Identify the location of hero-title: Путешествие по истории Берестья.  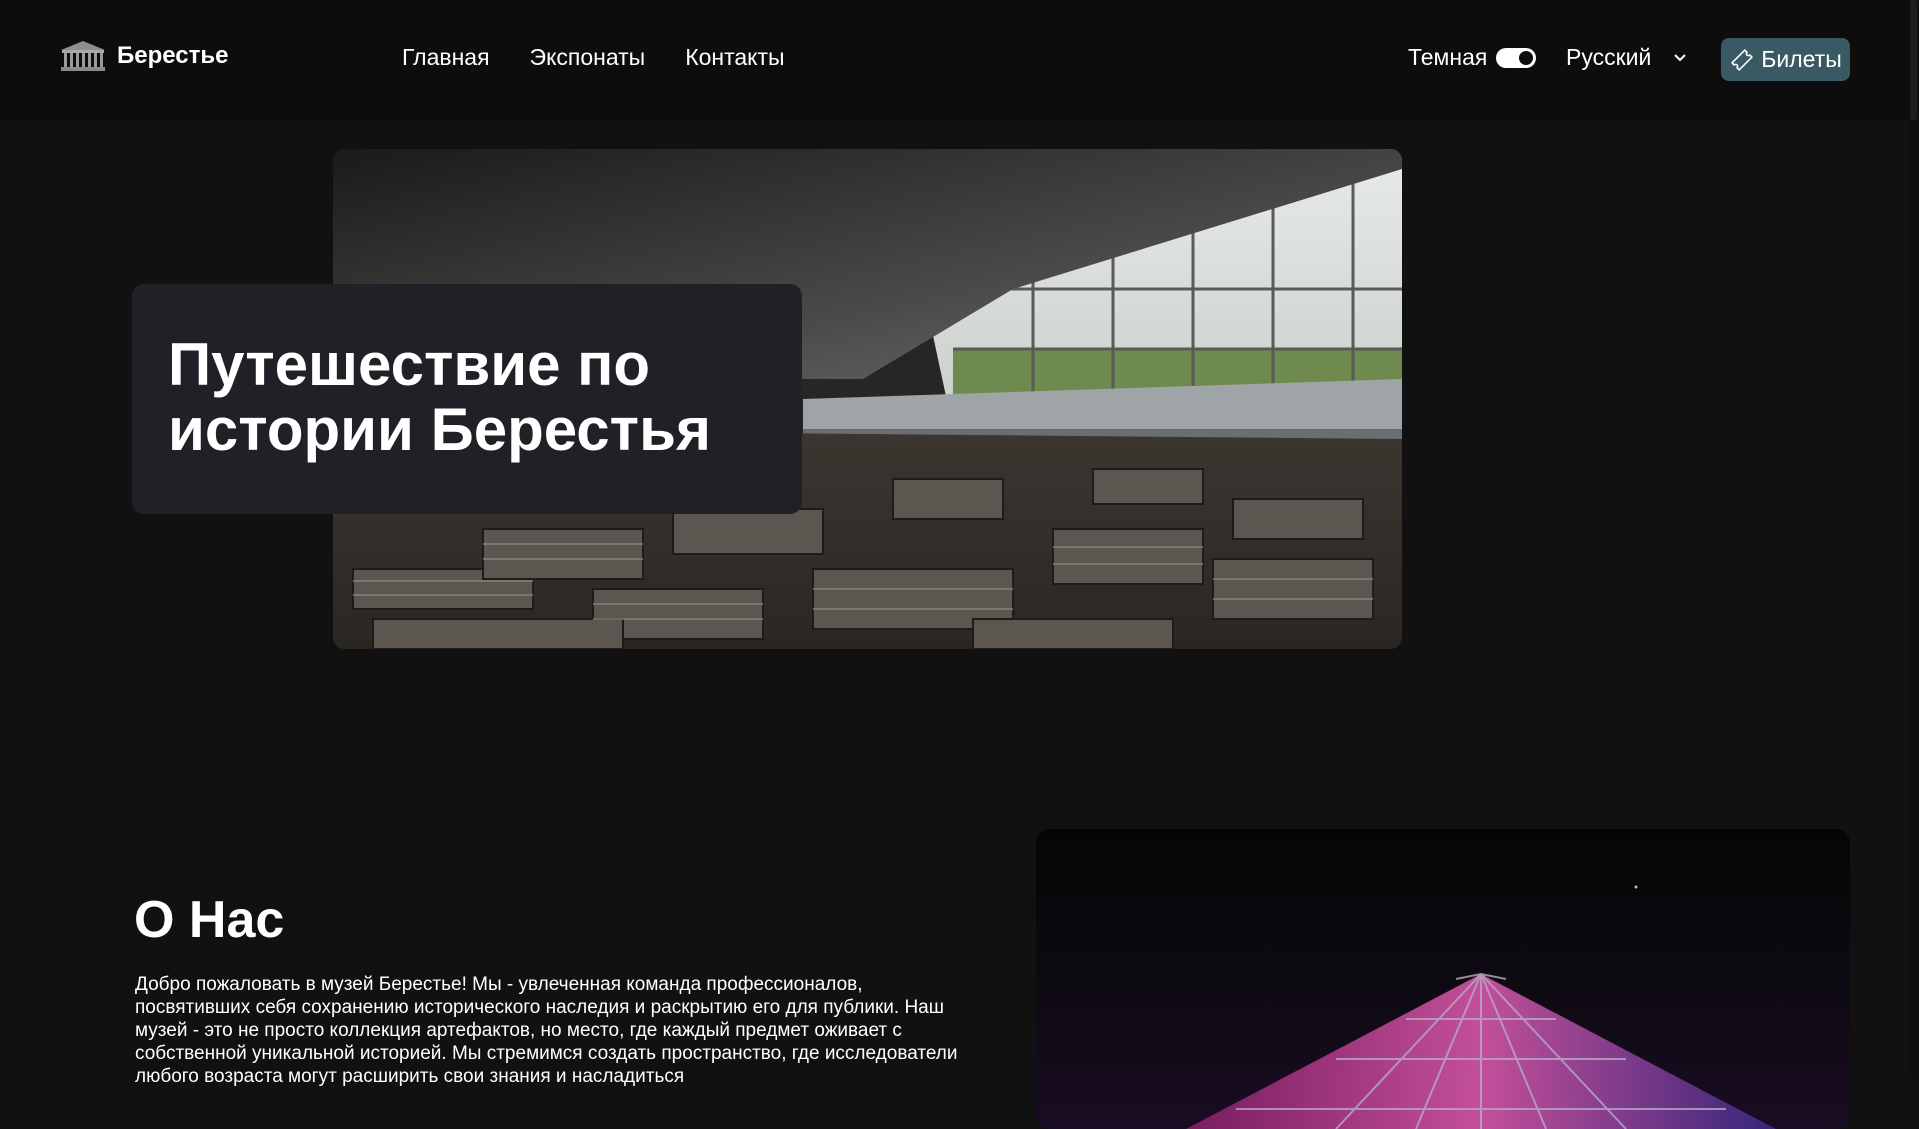
(439, 397).